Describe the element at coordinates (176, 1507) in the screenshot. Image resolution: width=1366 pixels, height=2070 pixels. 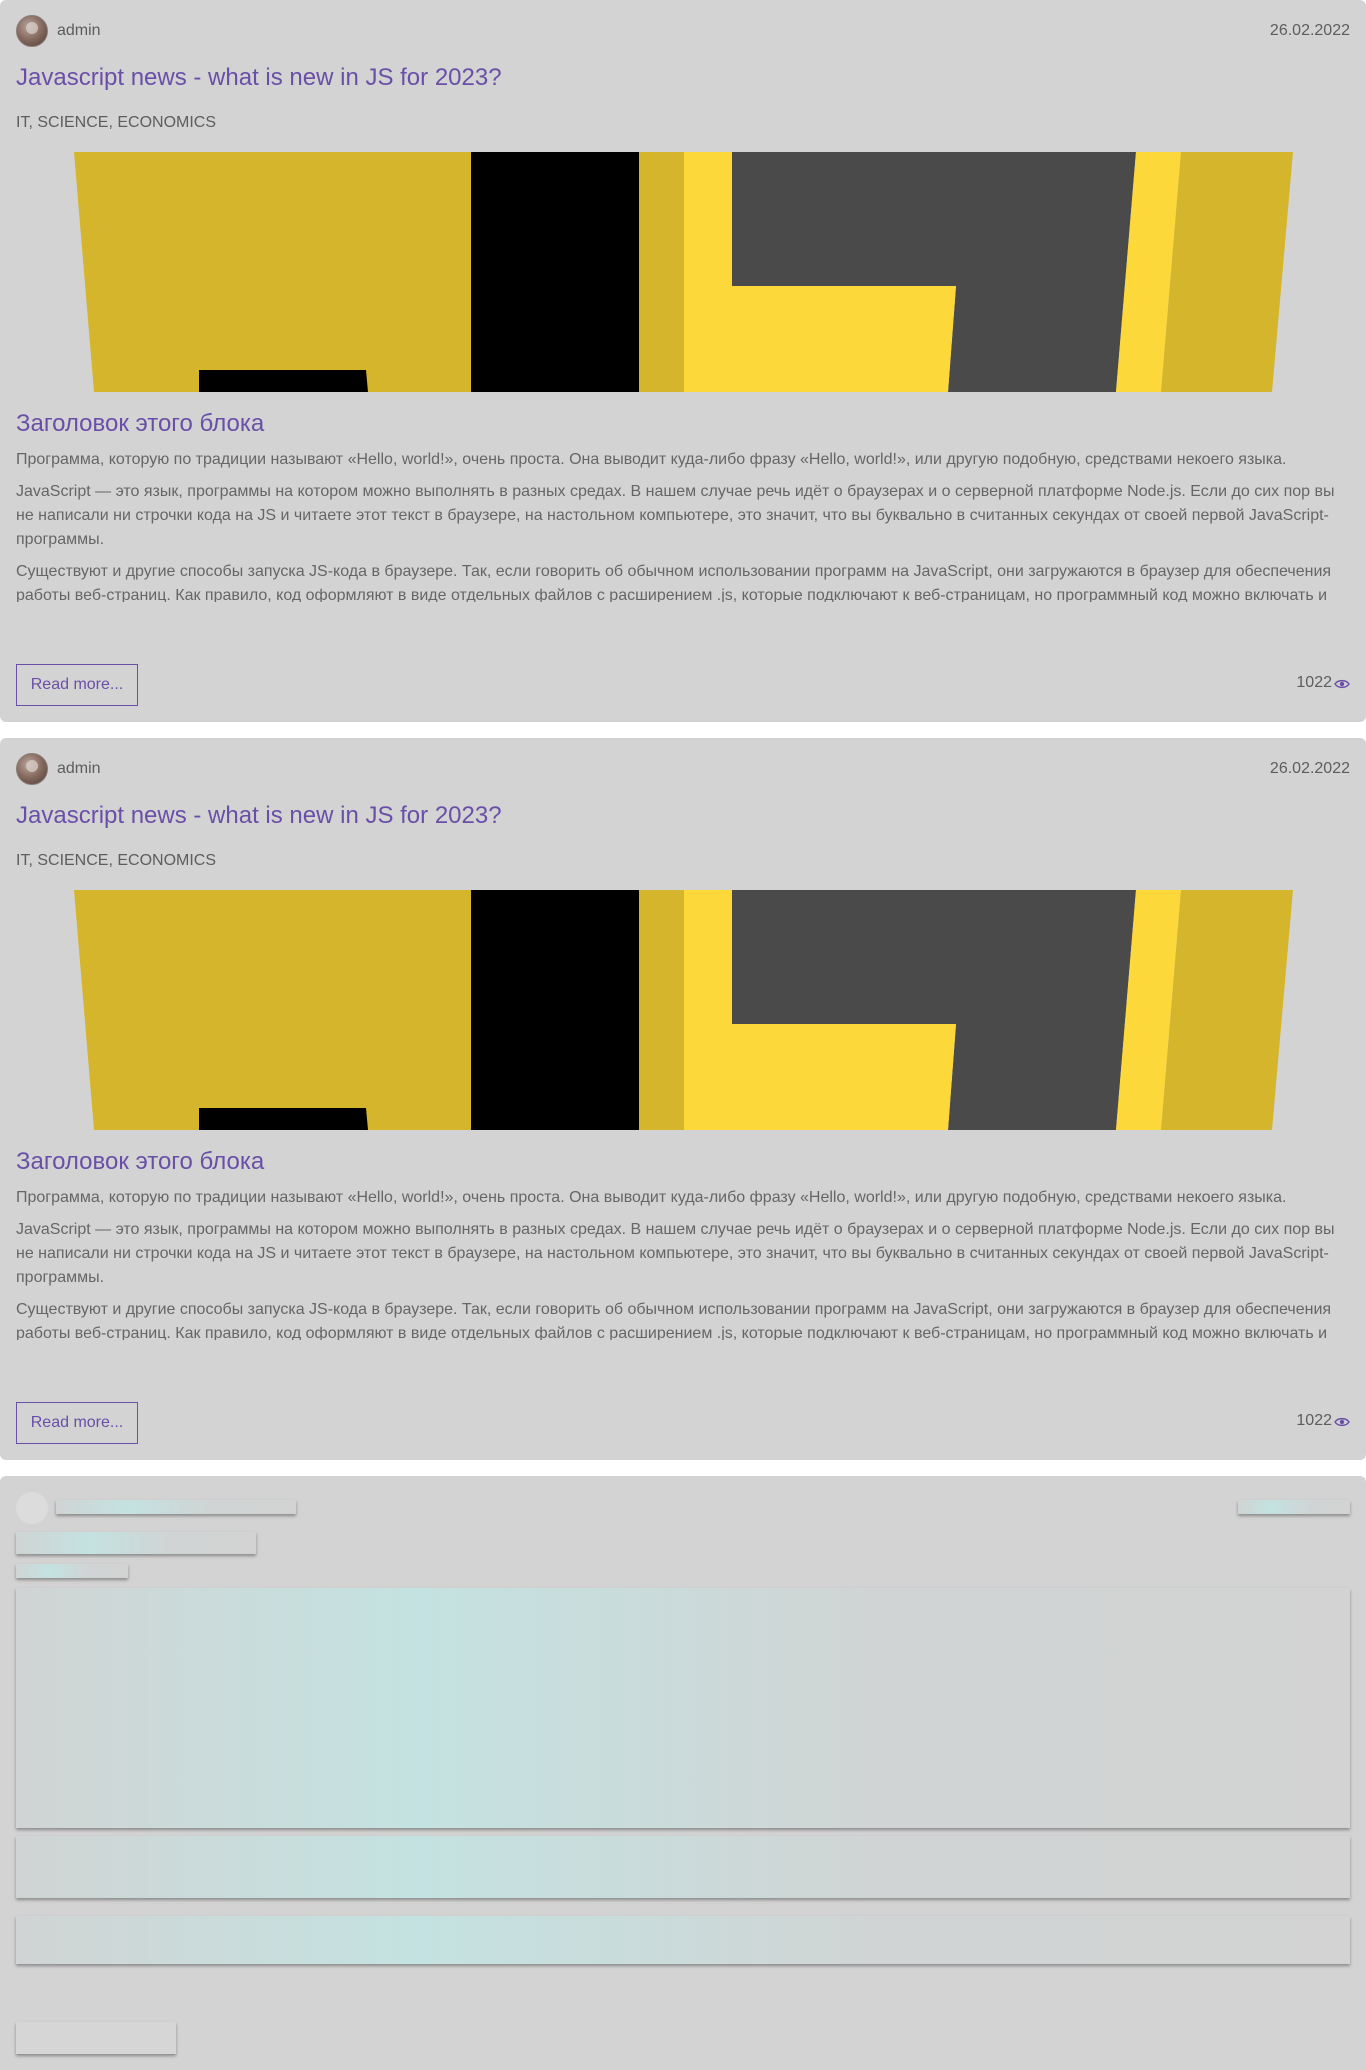
I see `skeleton-author` at that location.